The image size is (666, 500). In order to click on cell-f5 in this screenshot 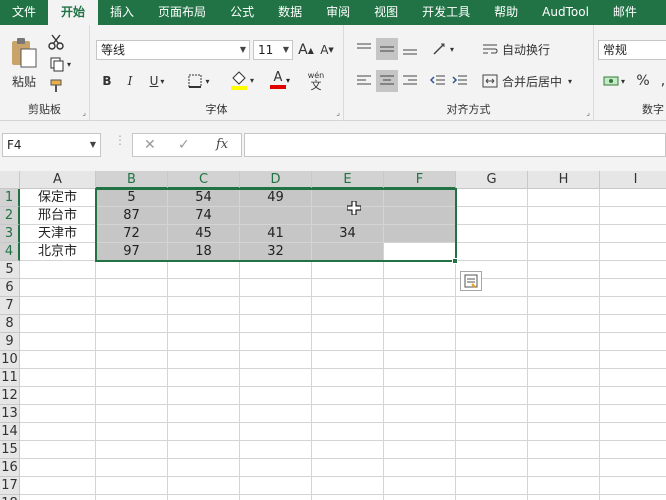, I will do `click(420, 270)`.